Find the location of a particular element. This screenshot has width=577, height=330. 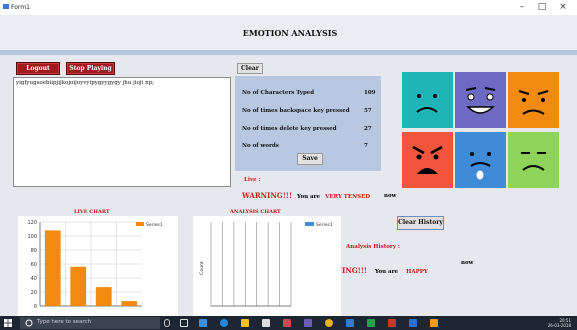

history-now: now is located at coordinates (467, 263).